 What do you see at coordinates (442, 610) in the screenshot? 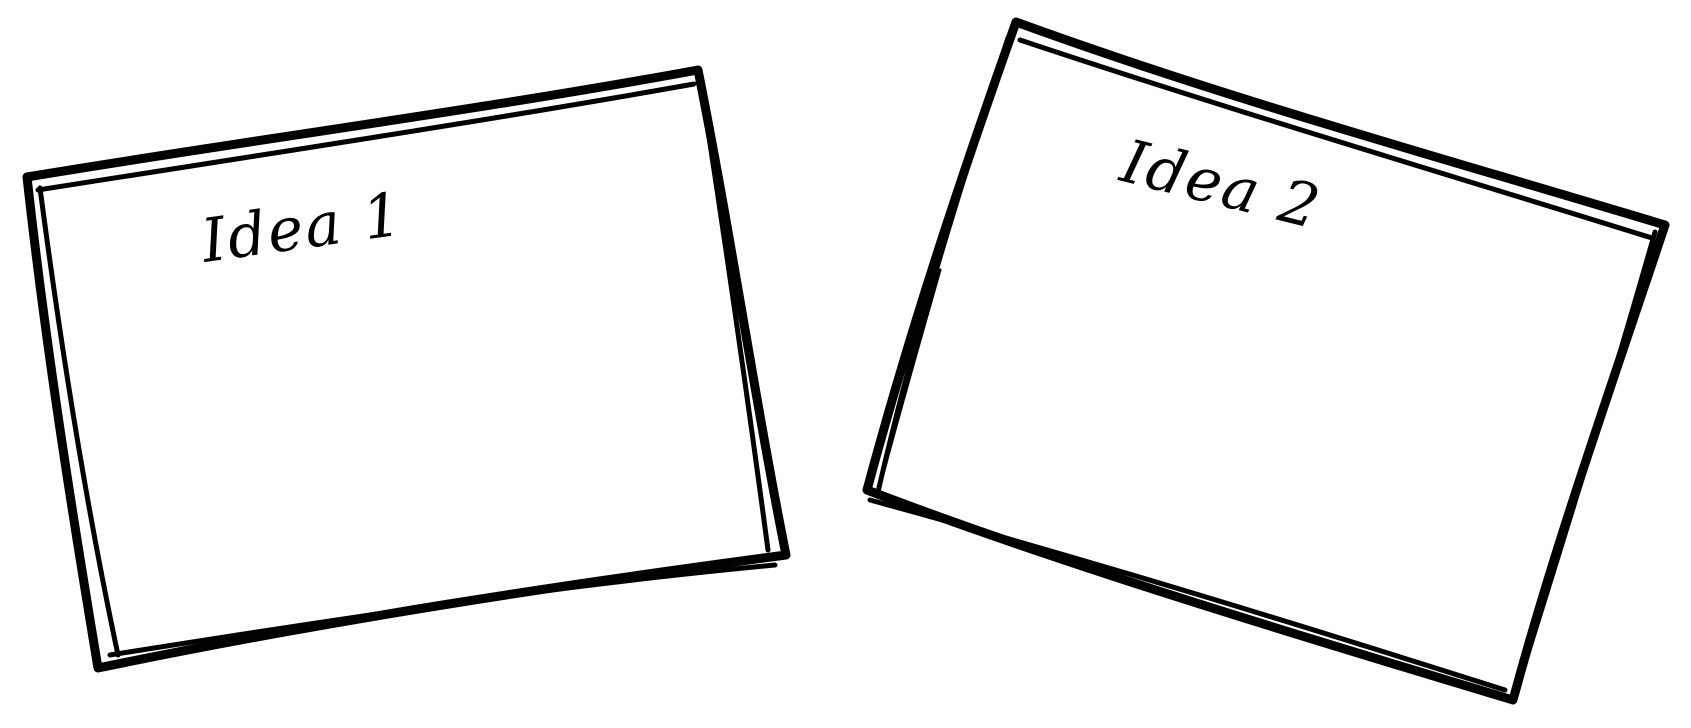
I see `idea-card-1-sketch-bottom` at bounding box center [442, 610].